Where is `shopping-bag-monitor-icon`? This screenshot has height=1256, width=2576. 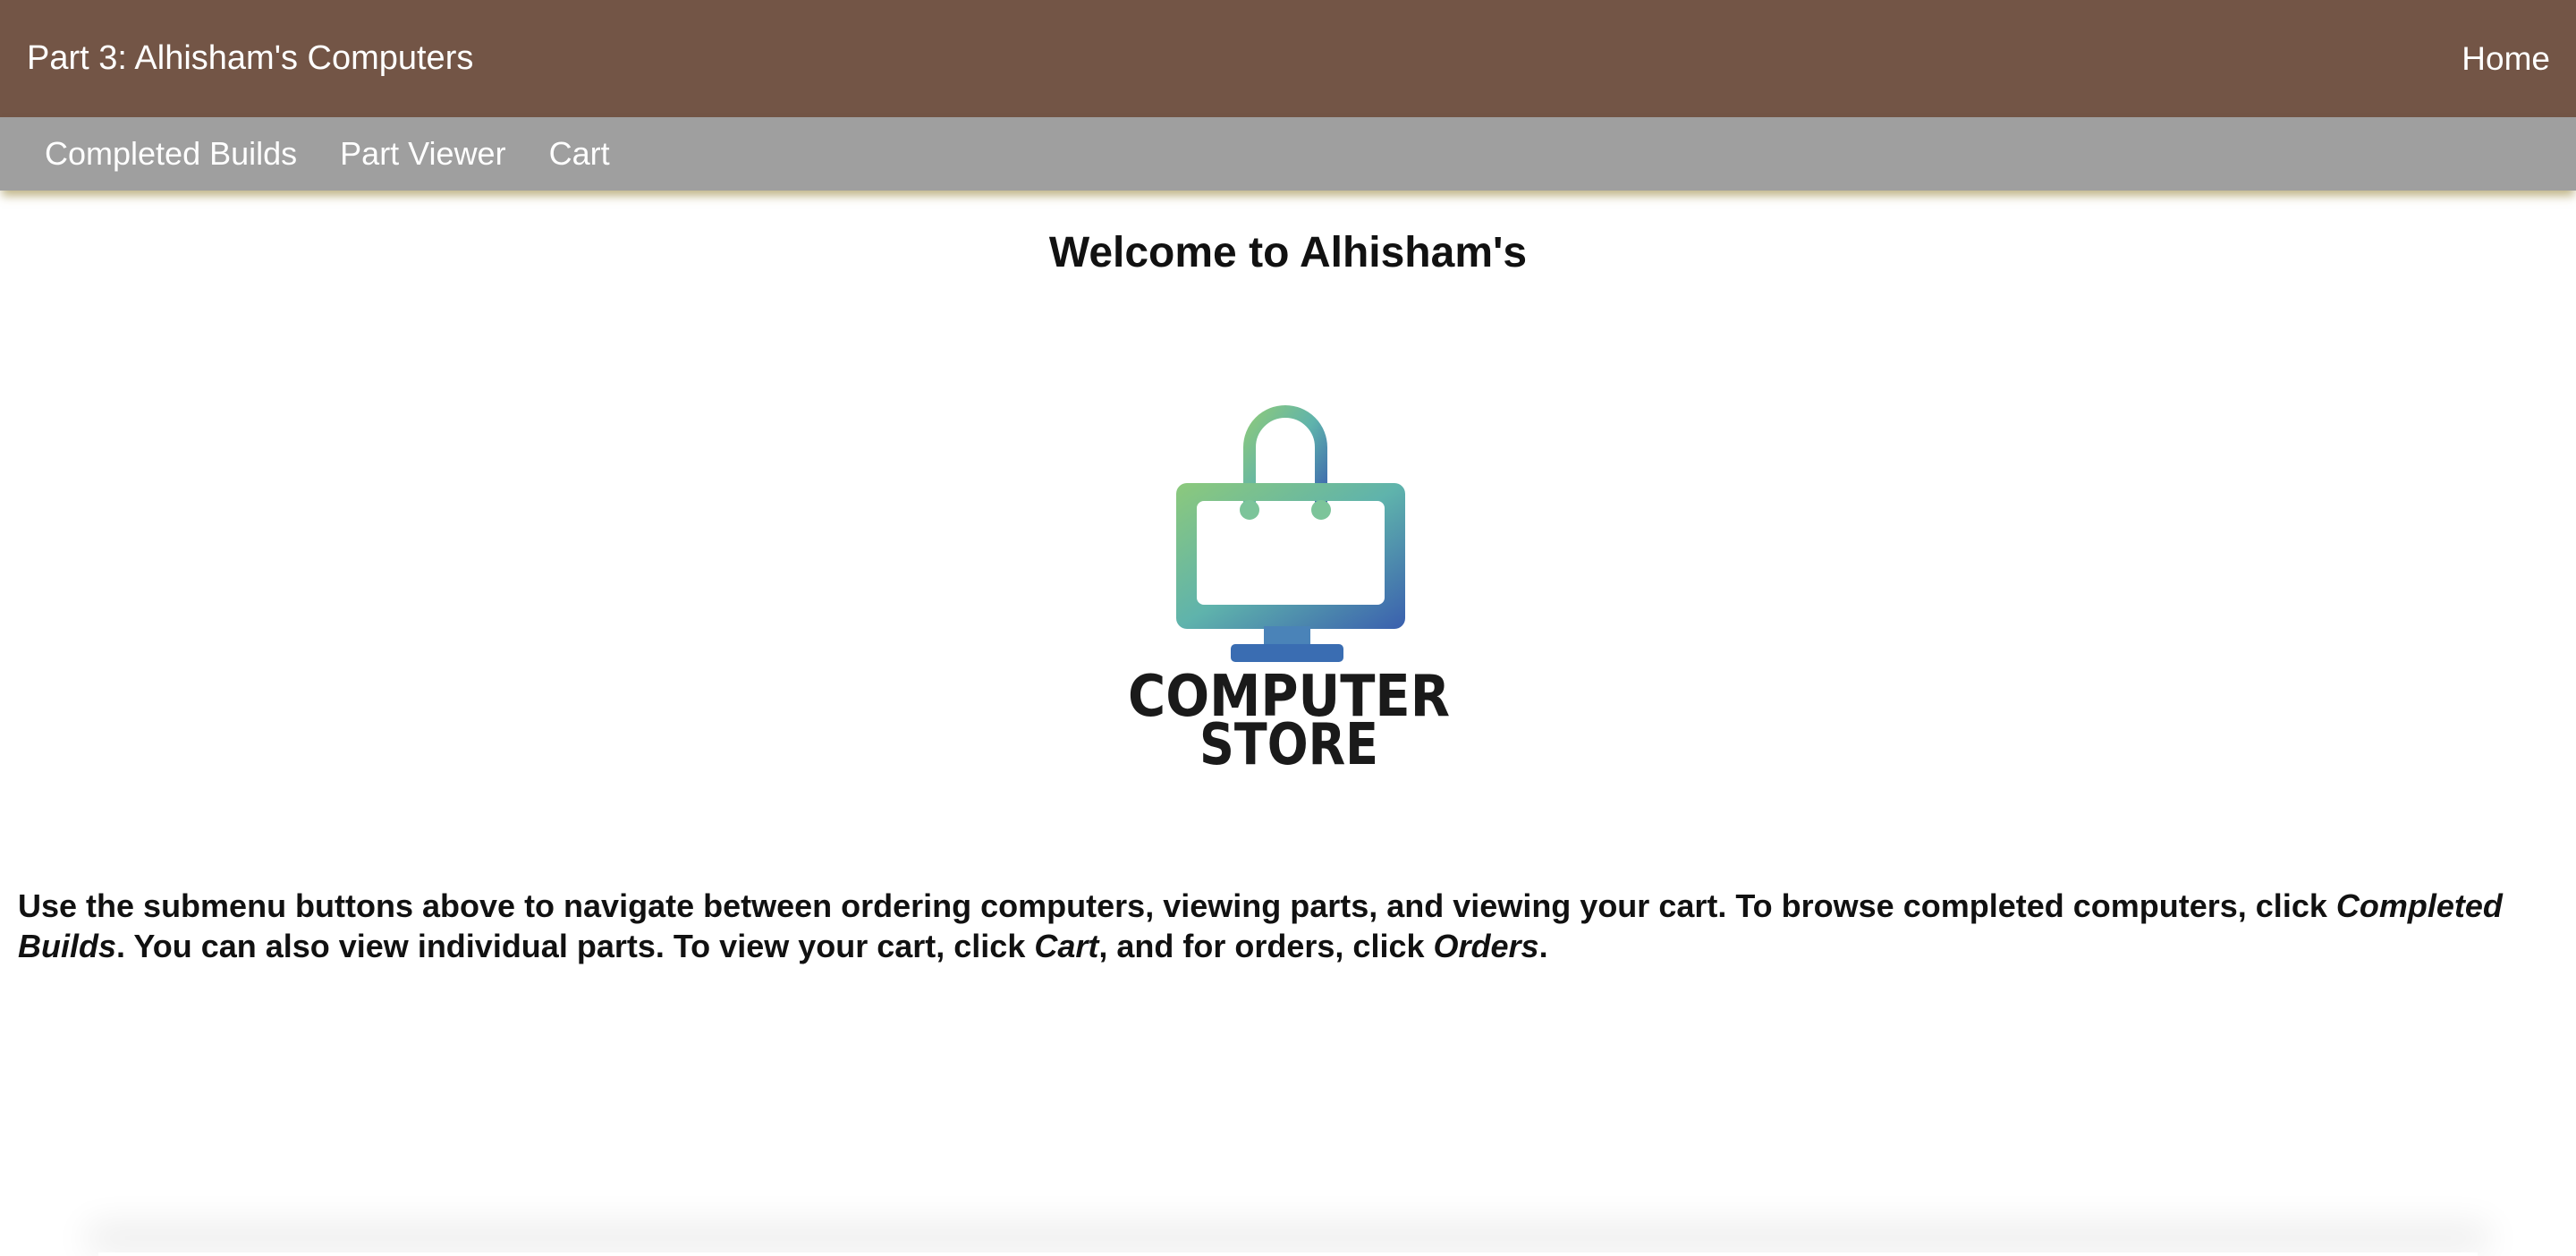 shopping-bag-monitor-icon is located at coordinates (1290, 533).